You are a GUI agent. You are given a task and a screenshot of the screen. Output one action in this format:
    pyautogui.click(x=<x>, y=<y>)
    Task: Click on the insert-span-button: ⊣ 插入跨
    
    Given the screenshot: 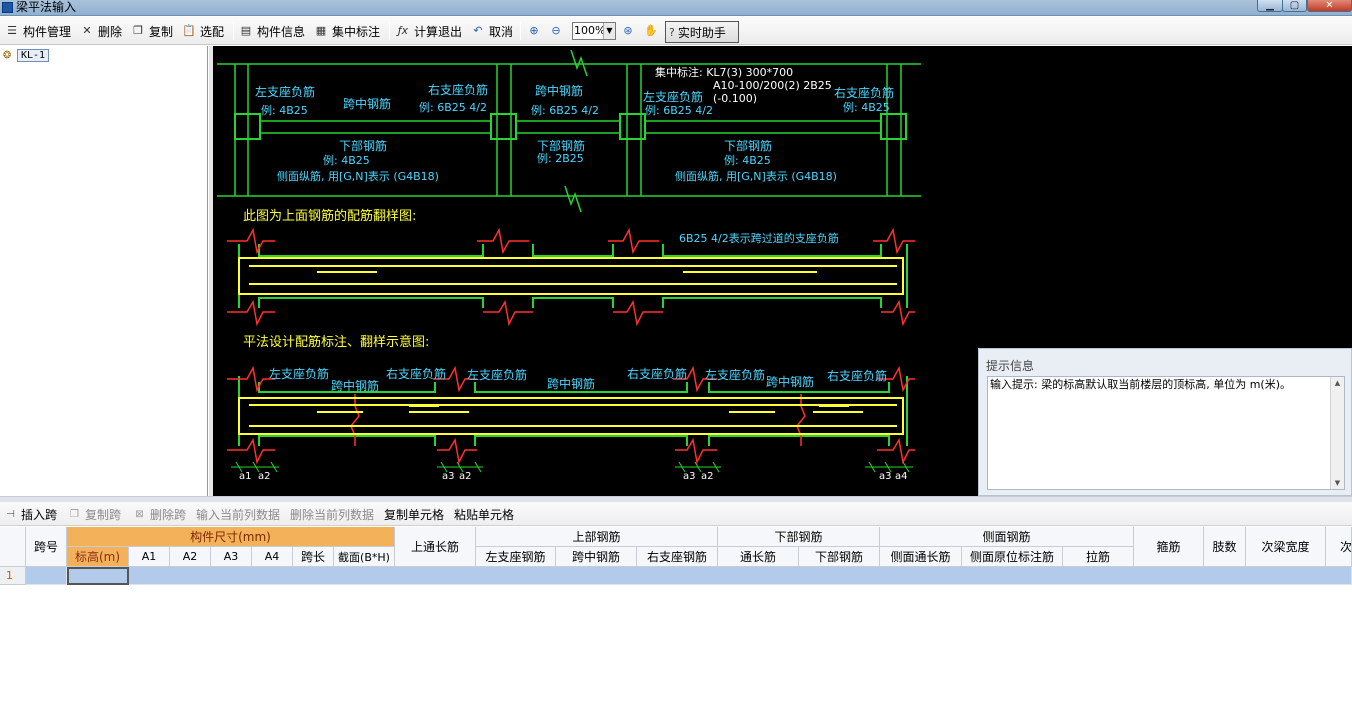 What is the action you would take?
    pyautogui.click(x=30, y=514)
    